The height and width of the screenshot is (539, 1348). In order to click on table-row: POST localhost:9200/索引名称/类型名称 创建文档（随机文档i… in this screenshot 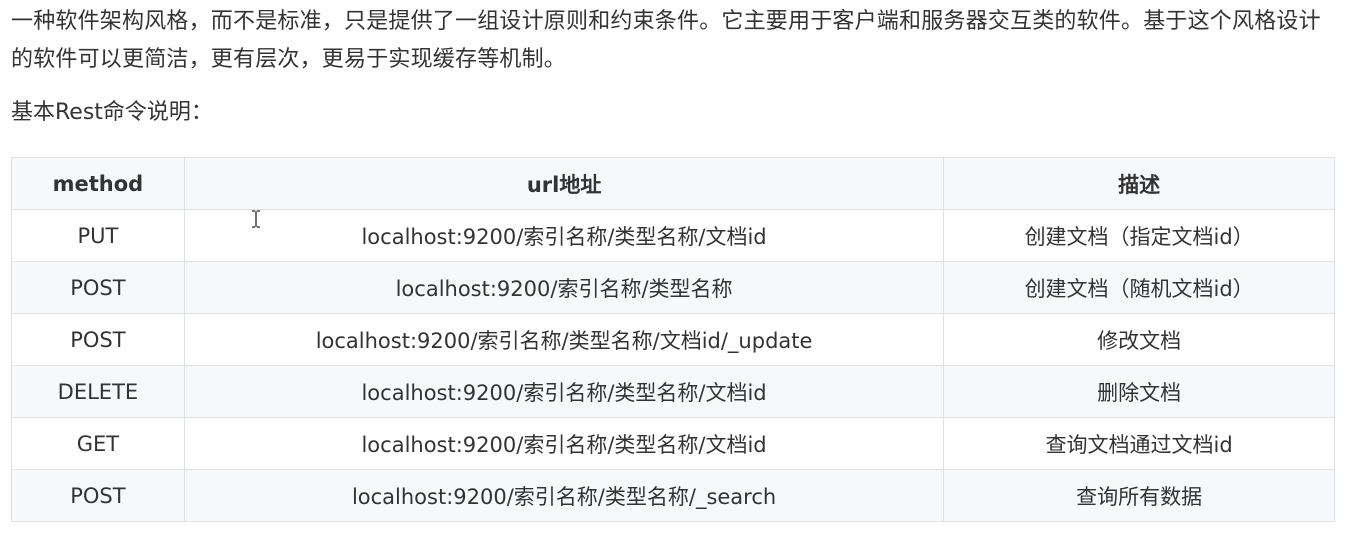, I will do `click(673, 287)`.